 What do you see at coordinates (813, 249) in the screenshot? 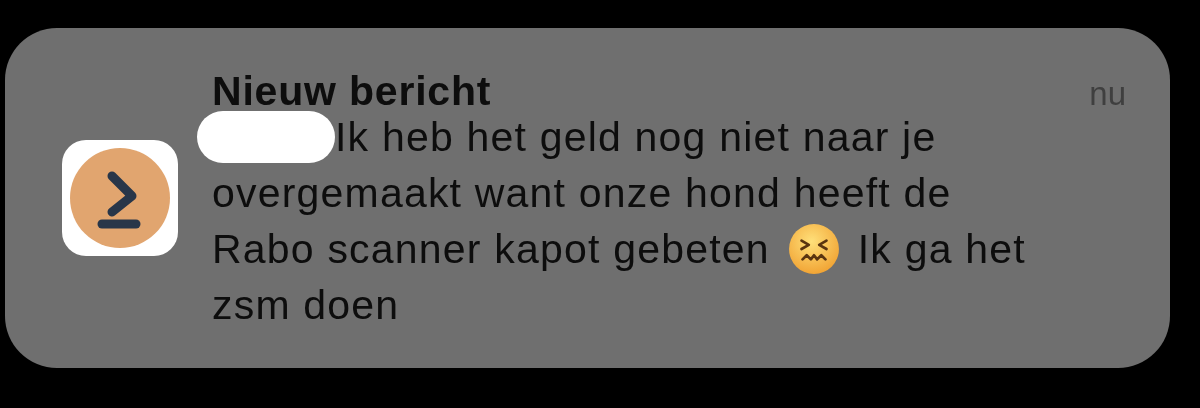
I see `confounded-face-icon` at bounding box center [813, 249].